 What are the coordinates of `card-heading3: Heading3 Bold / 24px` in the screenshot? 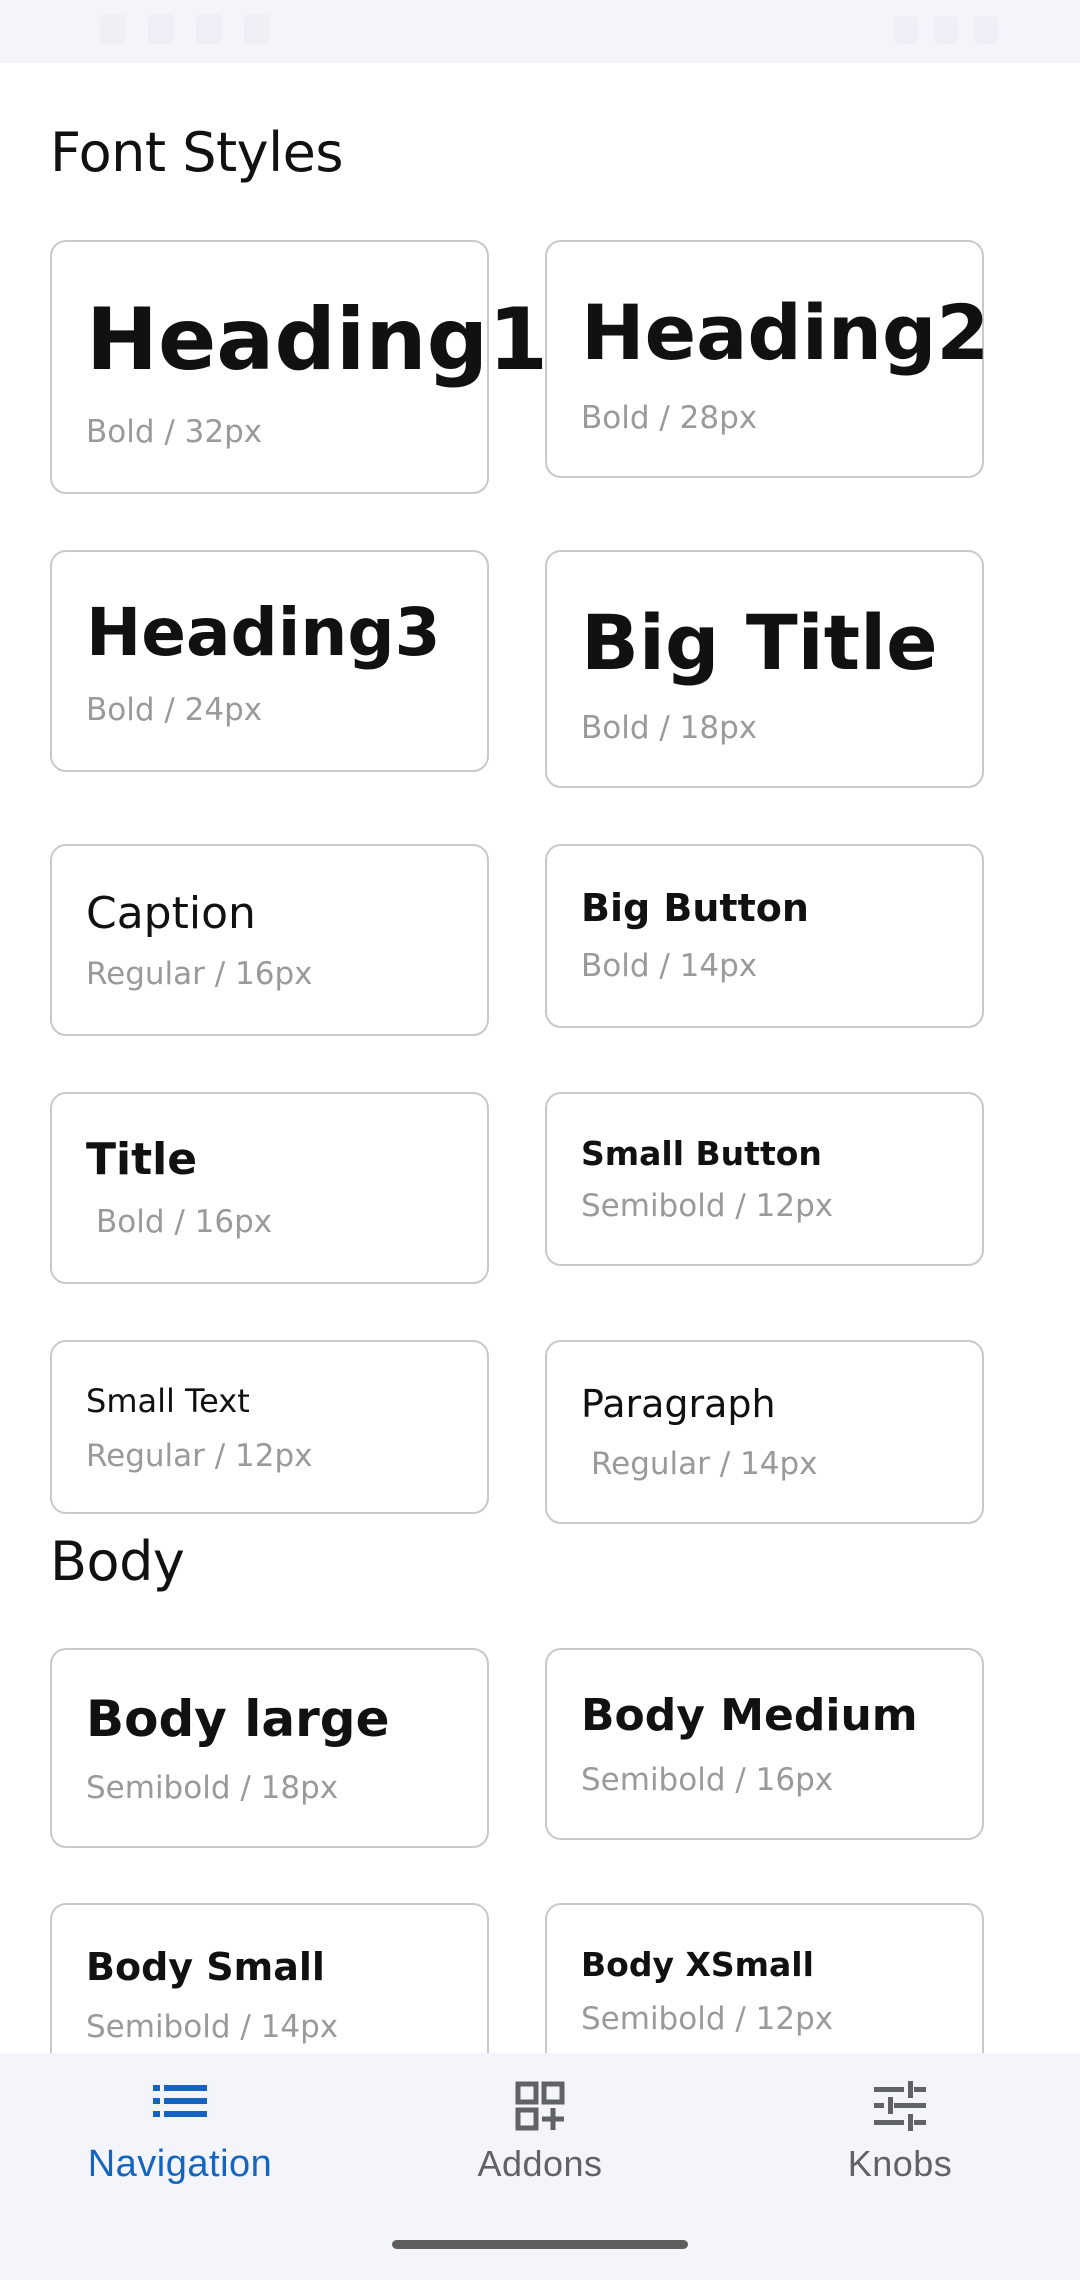 It's located at (269, 661).